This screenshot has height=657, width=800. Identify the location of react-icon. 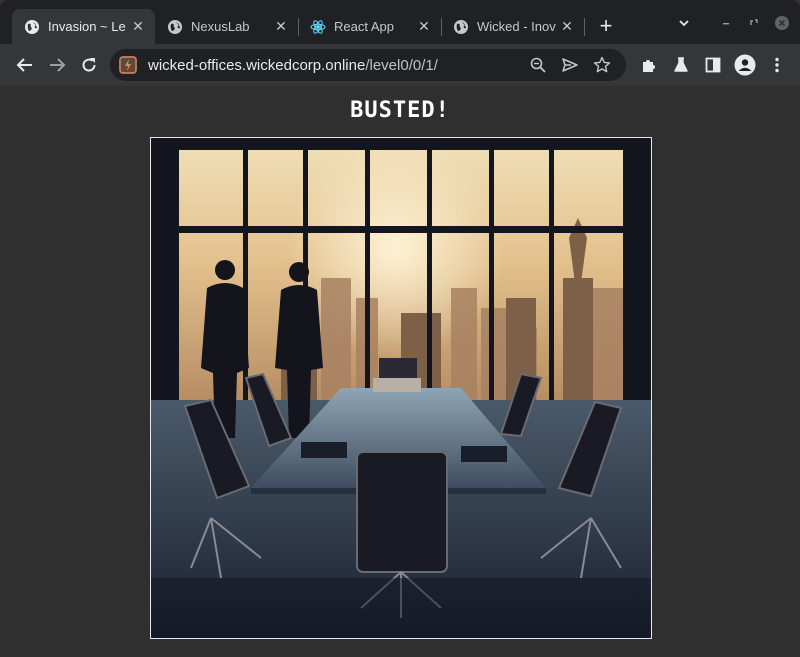
(318, 27).